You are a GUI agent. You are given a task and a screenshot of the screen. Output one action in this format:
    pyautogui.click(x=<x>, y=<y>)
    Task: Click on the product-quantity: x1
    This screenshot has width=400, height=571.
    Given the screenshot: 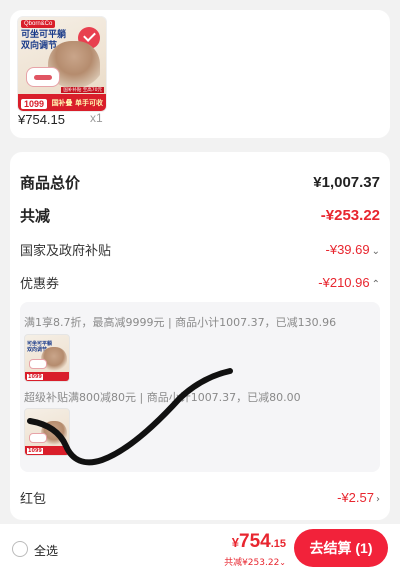 What is the action you would take?
    pyautogui.click(x=96, y=118)
    